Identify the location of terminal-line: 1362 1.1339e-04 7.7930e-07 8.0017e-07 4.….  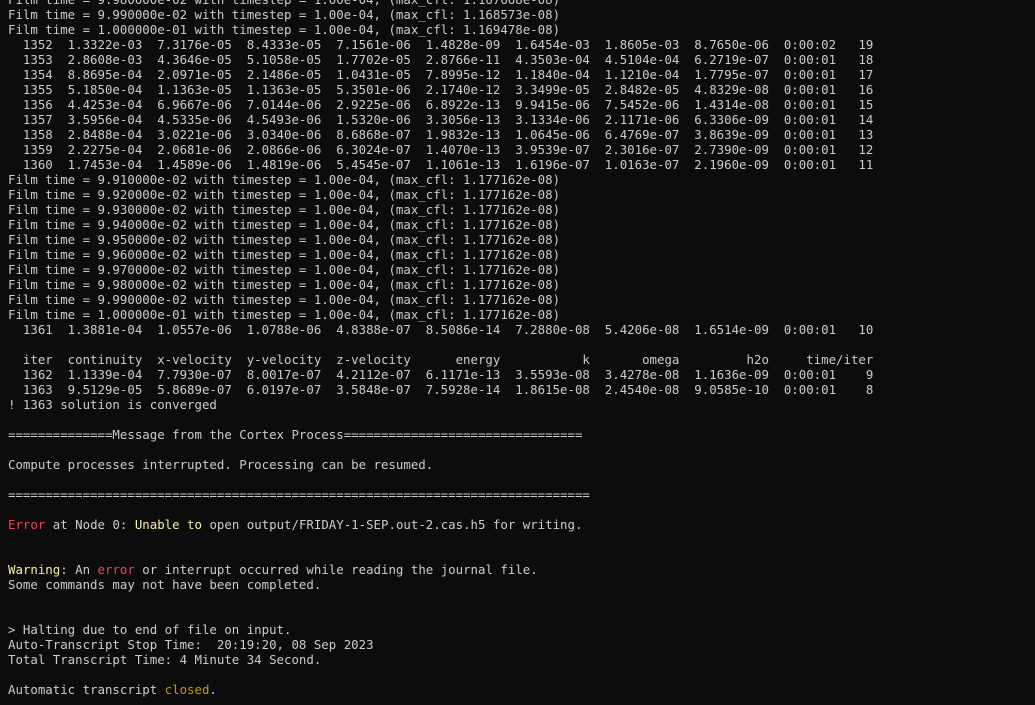
(517, 374).